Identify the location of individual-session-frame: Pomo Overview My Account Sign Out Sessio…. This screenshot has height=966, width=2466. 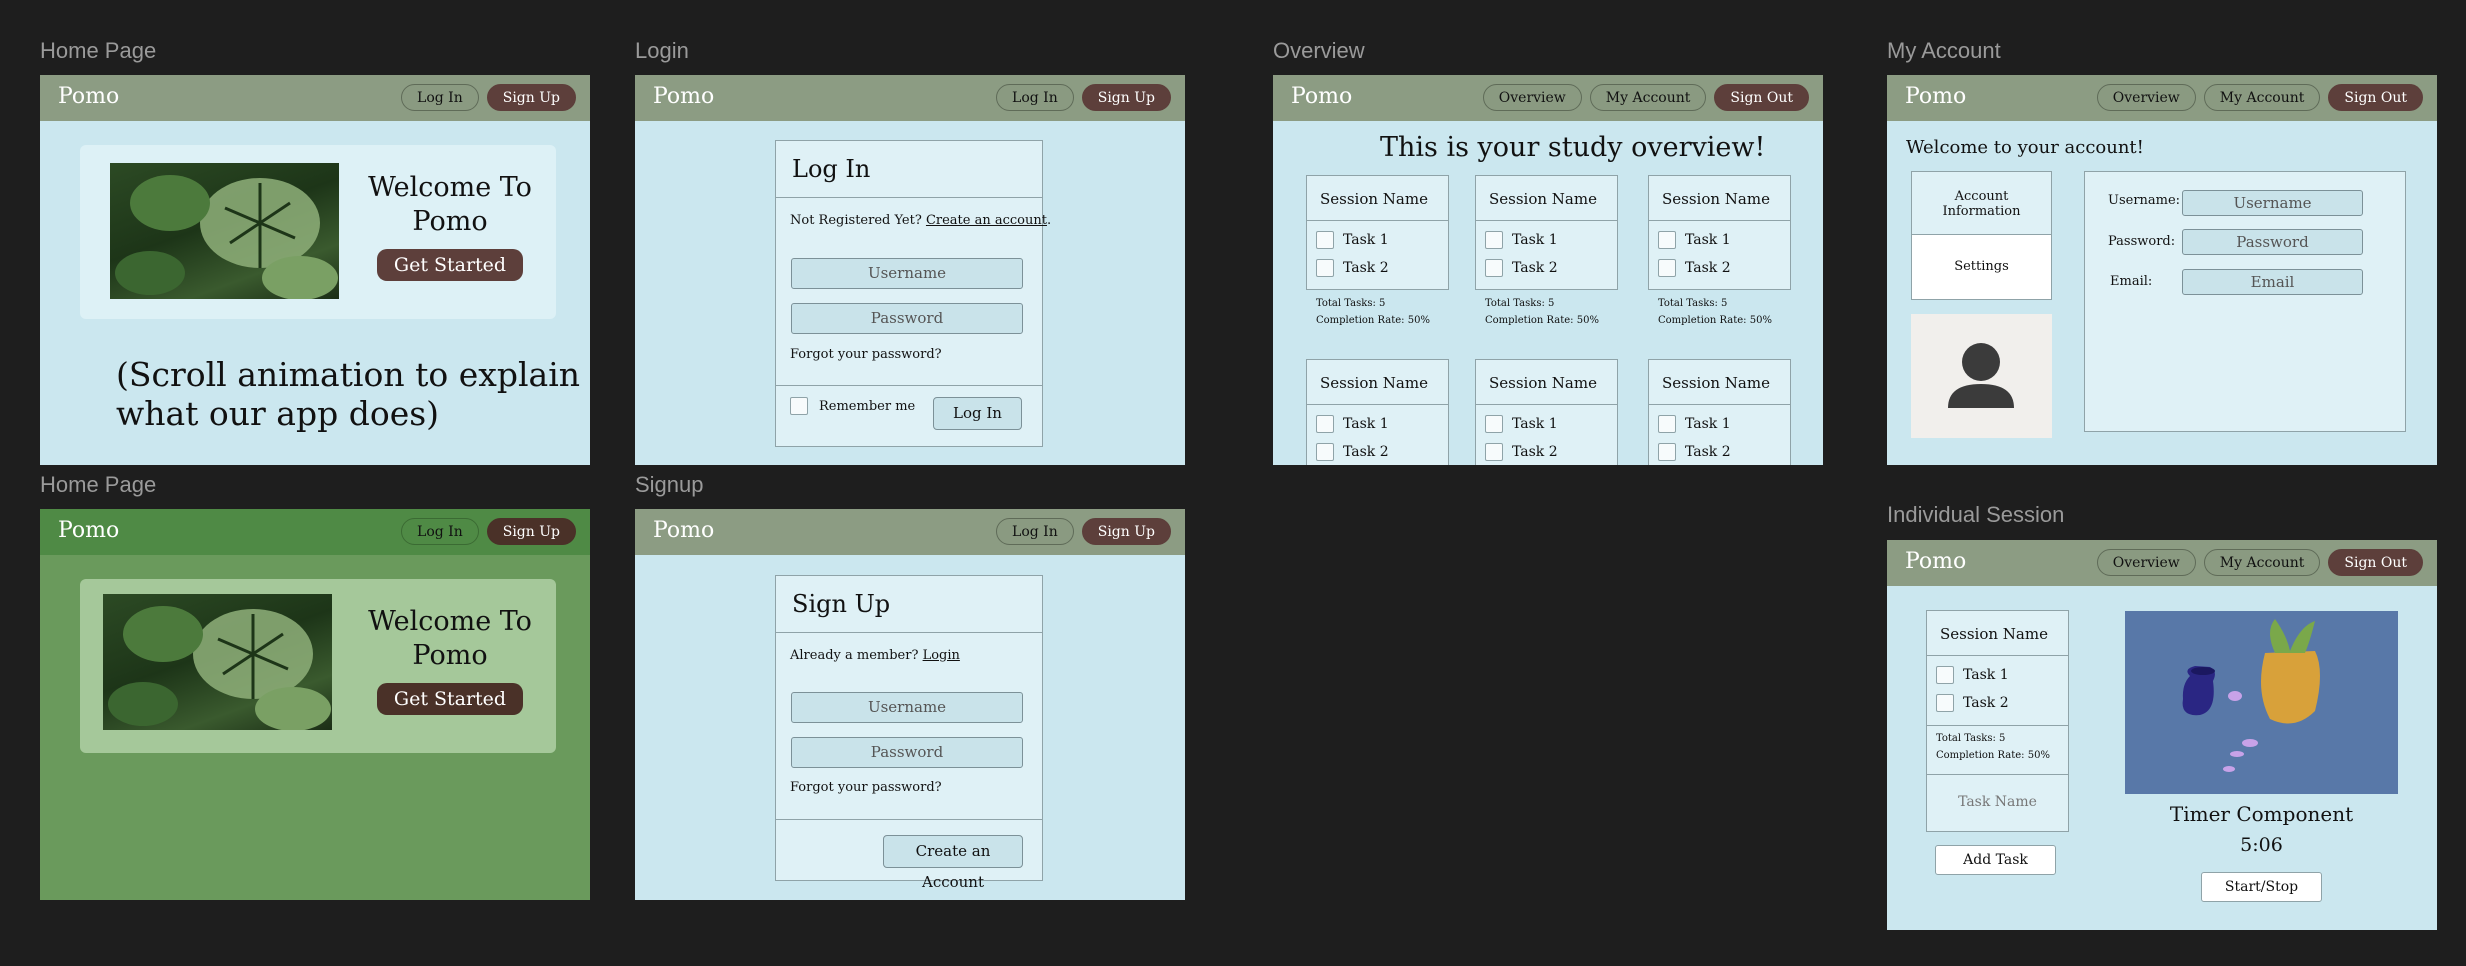
(2162, 735).